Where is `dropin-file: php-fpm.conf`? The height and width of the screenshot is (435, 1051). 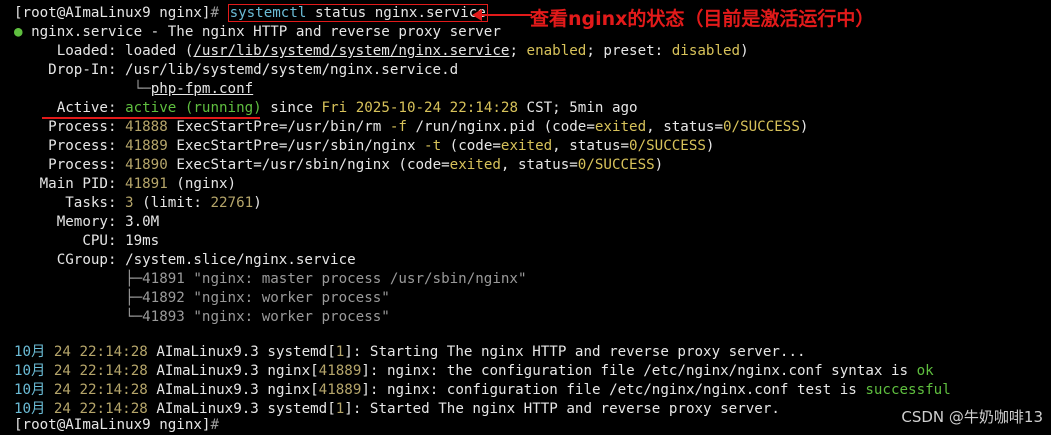 dropin-file: php-fpm.conf is located at coordinates (202, 89).